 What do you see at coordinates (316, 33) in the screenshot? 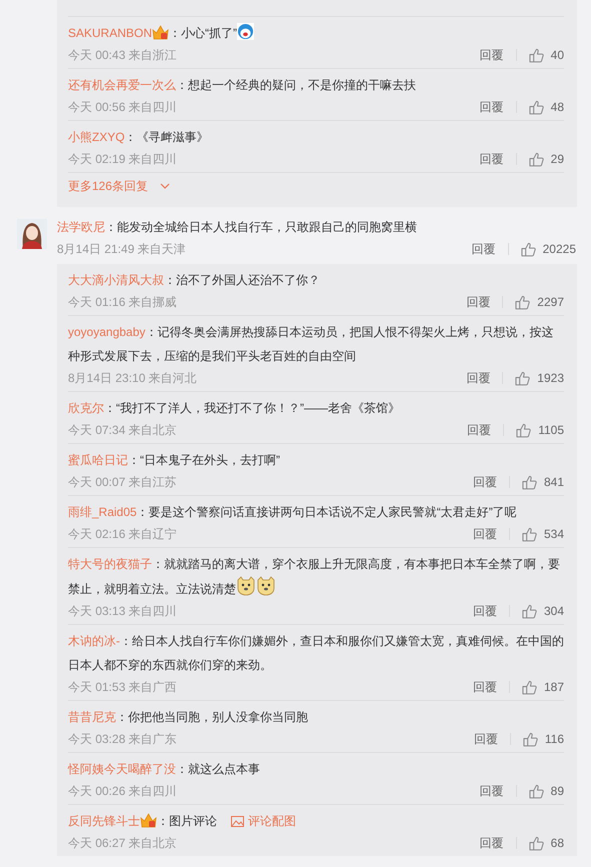
I see `comment-text: SAKURANBON ：小心“抓了”` at bounding box center [316, 33].